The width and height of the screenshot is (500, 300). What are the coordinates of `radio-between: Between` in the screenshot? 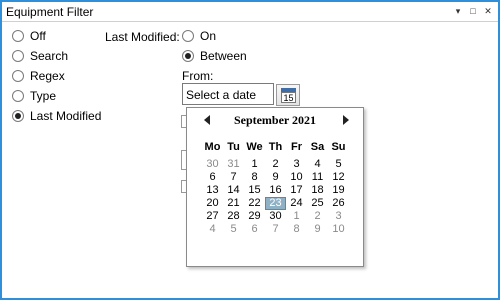 It's located at (214, 56).